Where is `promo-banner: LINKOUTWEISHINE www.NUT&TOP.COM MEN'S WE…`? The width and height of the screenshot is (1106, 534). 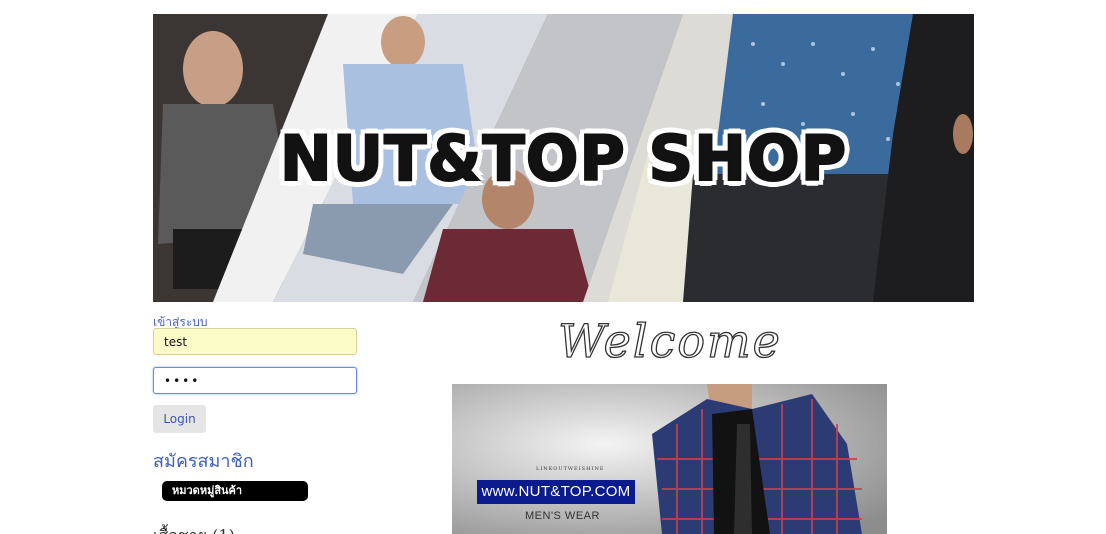 promo-banner: LINKOUTWEISHINE www.NUT&TOP.COM MEN'S WE… is located at coordinates (669, 459).